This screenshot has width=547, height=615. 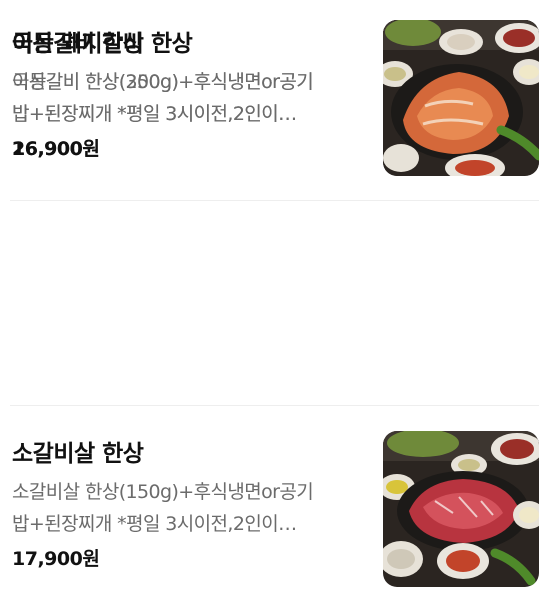 What do you see at coordinates (163, 82) in the screenshot?
I see `menu-item-description-line: 국산갈비 한상(250g)+후식냉면or공기` at bounding box center [163, 82].